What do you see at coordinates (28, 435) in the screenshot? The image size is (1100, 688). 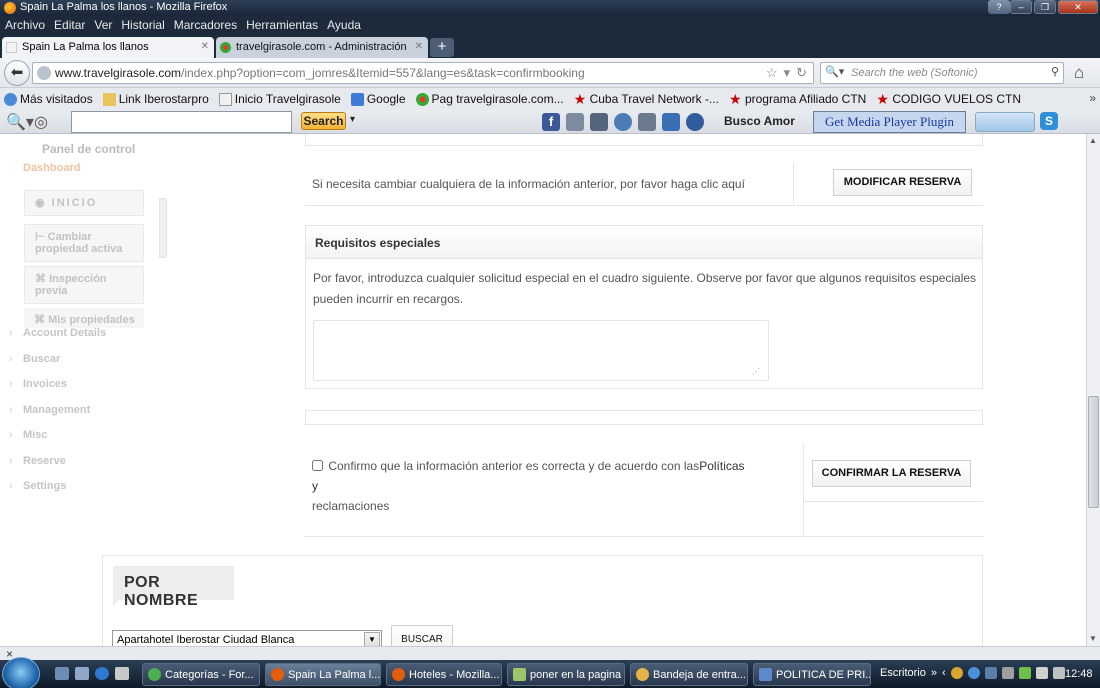 I see `sidebar-item-misc: Misc` at bounding box center [28, 435].